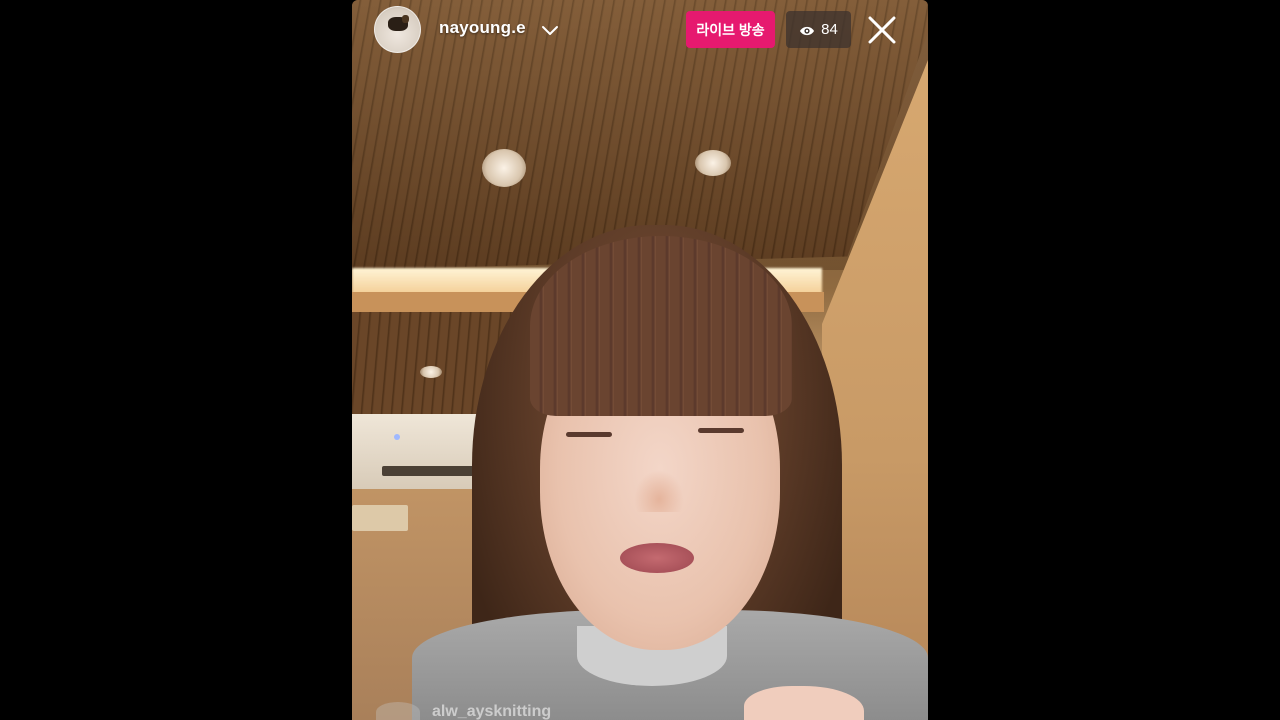 The width and height of the screenshot is (1280, 720). Describe the element at coordinates (550, 30) in the screenshot. I see `chevron-down-icon` at that location.